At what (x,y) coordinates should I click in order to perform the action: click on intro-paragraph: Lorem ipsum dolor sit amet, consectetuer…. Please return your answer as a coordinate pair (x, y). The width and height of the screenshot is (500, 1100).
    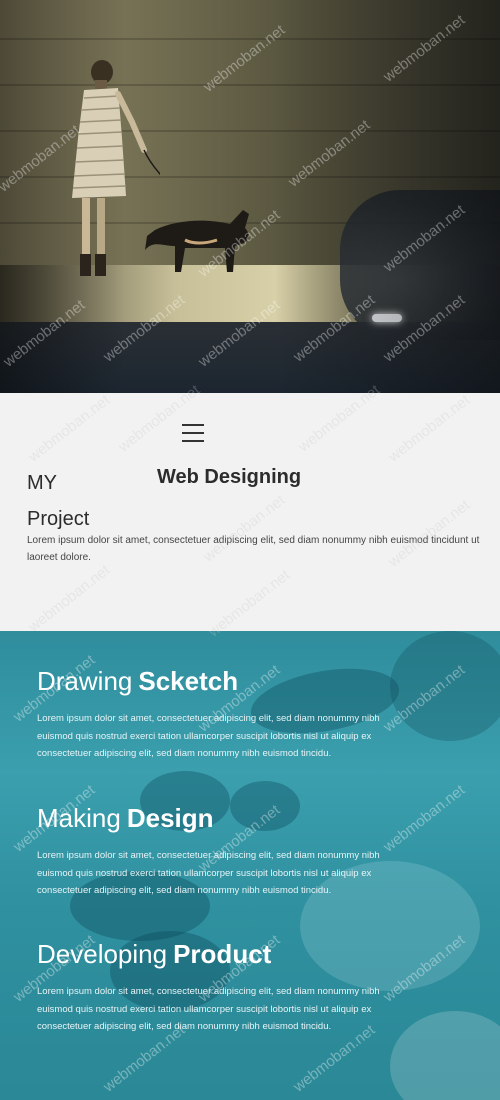
    Looking at the image, I should click on (253, 549).